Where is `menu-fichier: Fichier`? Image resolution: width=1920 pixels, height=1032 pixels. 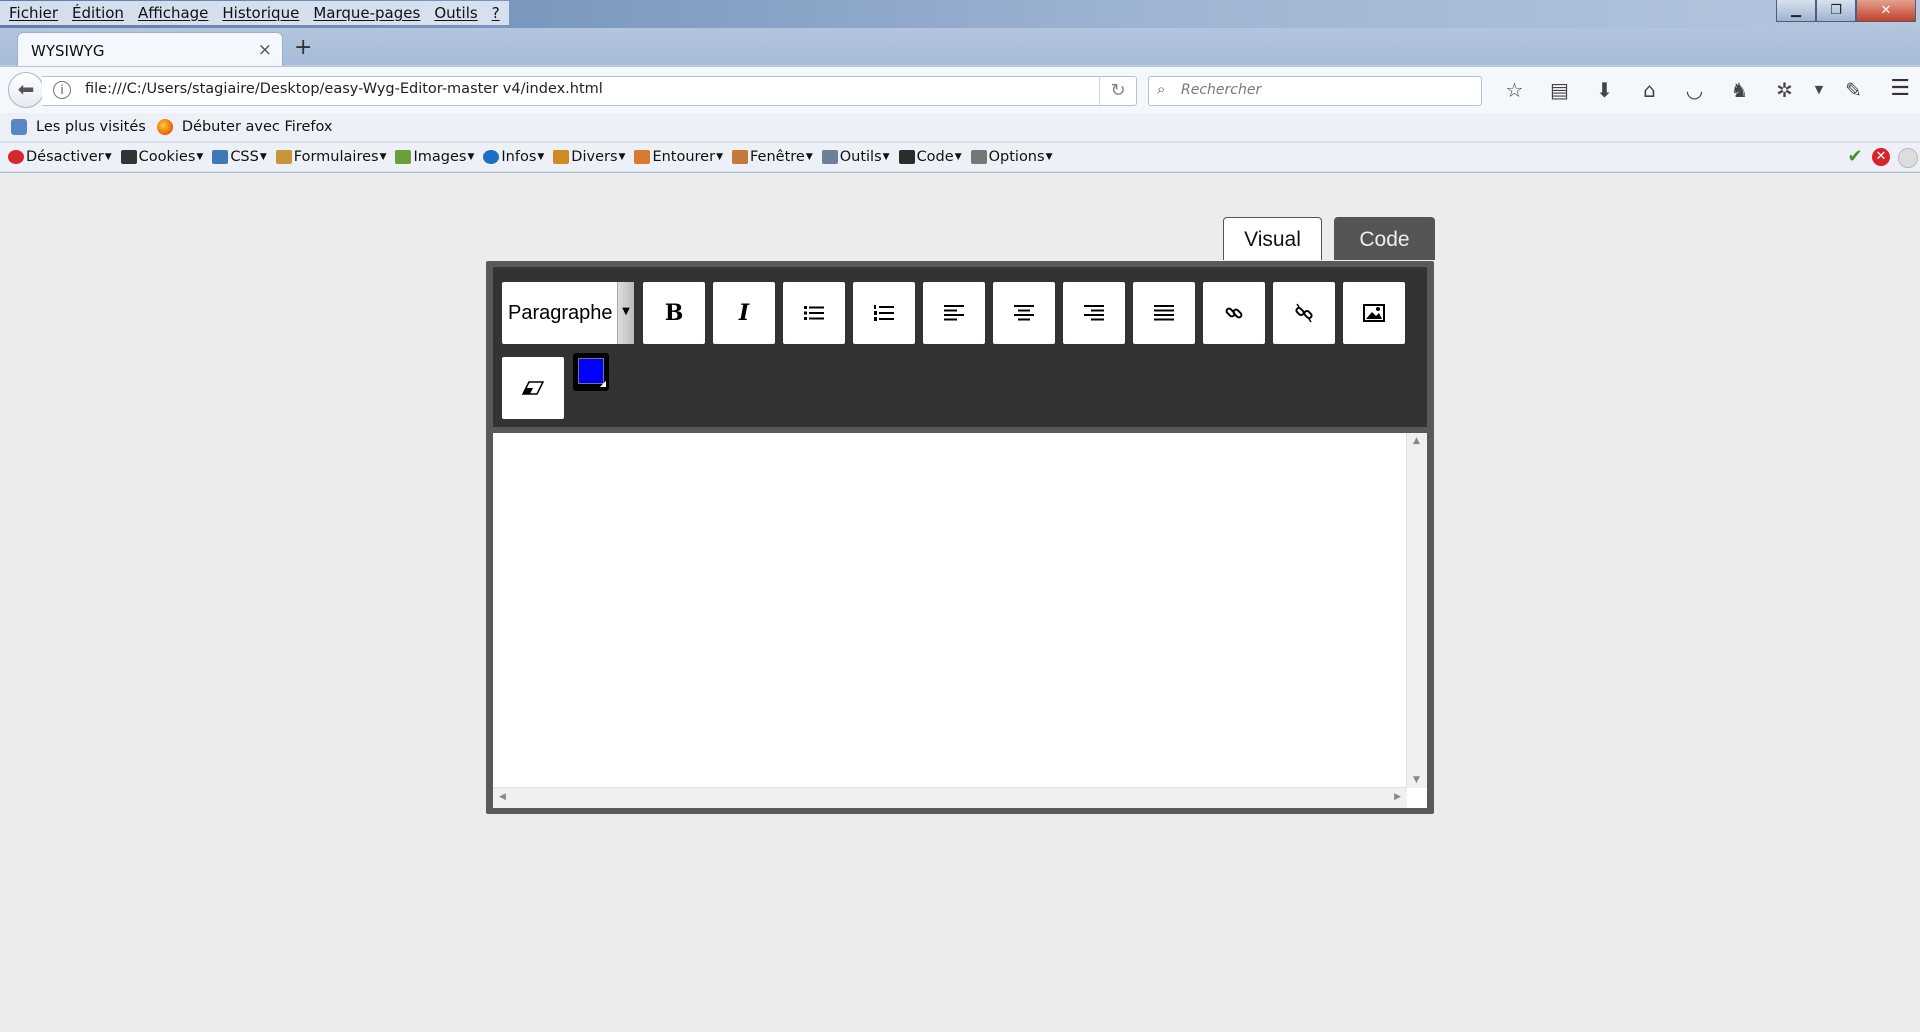
menu-fichier: Fichier is located at coordinates (33, 13).